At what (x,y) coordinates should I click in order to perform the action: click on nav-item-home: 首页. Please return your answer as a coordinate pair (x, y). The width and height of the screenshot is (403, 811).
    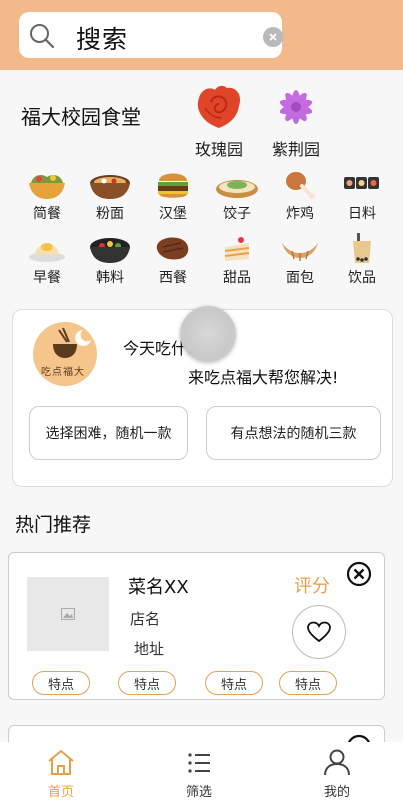
    Looking at the image, I should click on (61, 774).